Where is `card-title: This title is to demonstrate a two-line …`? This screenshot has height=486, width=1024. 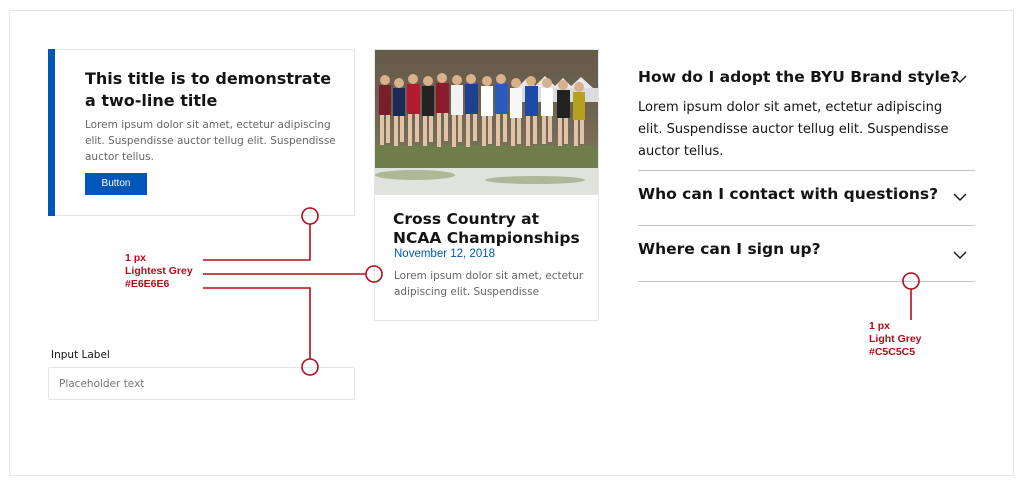 card-title: This title is to demonstrate a two-line … is located at coordinates (208, 89).